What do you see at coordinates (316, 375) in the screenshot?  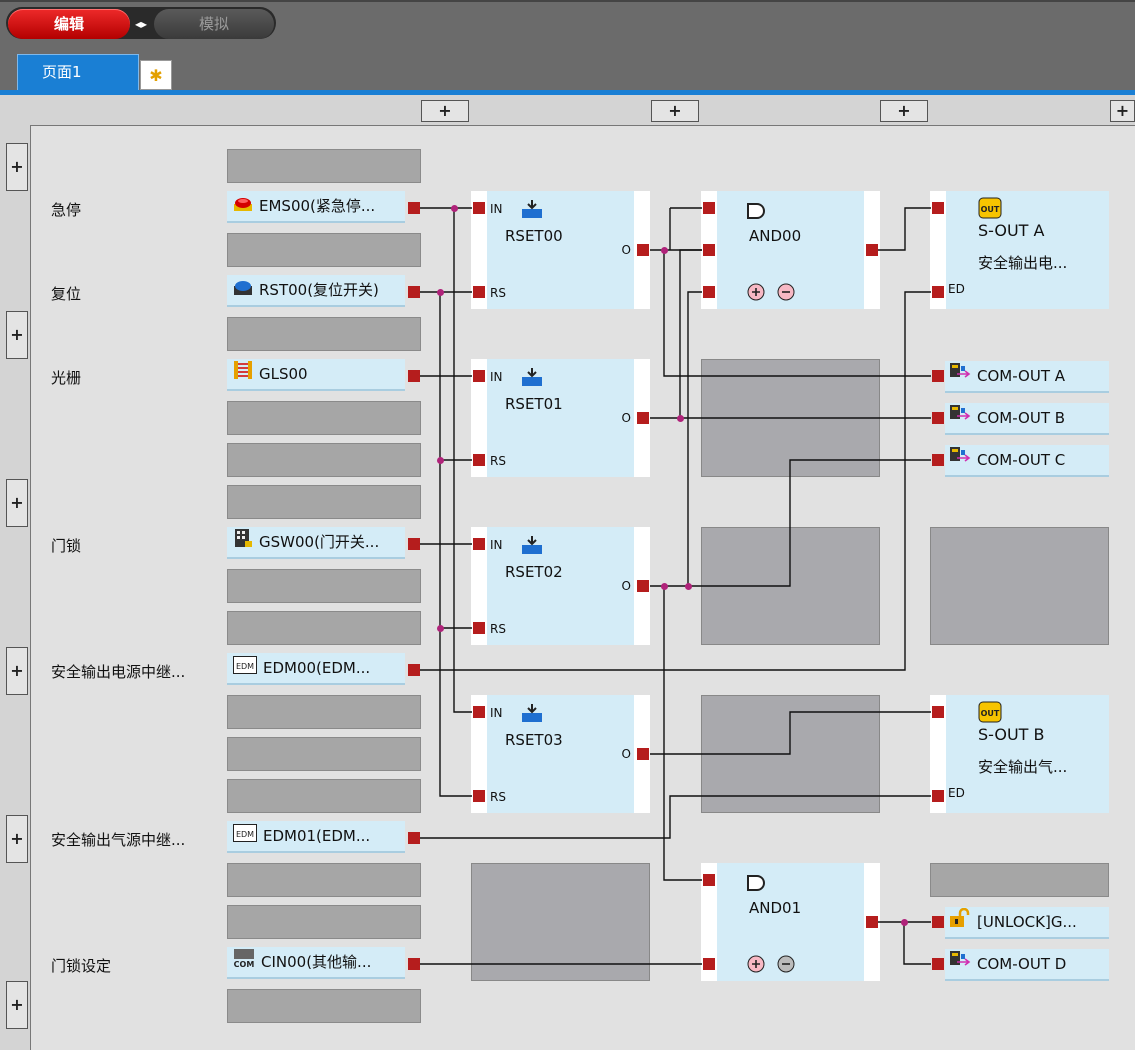 I see `input-device-gls00: GLS00` at bounding box center [316, 375].